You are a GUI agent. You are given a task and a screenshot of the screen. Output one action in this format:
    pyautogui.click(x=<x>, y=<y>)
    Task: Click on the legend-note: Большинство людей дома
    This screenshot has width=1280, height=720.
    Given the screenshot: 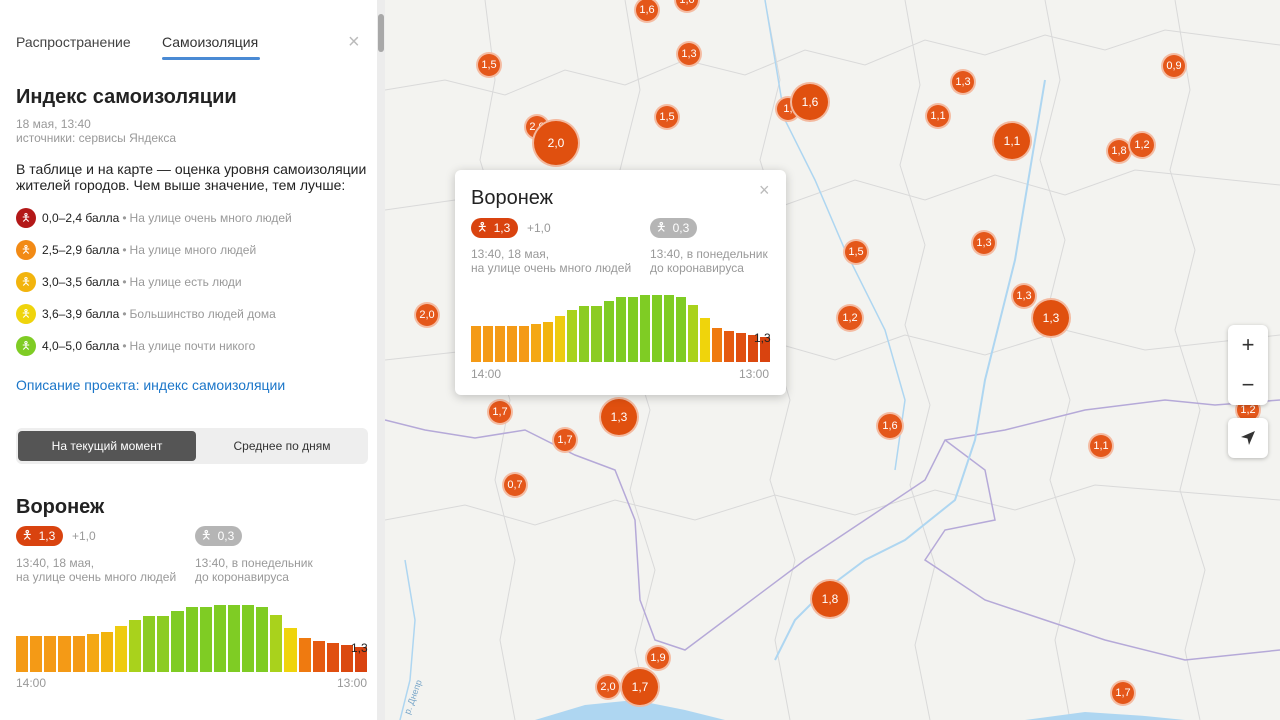 What is the action you would take?
    pyautogui.click(x=202, y=314)
    